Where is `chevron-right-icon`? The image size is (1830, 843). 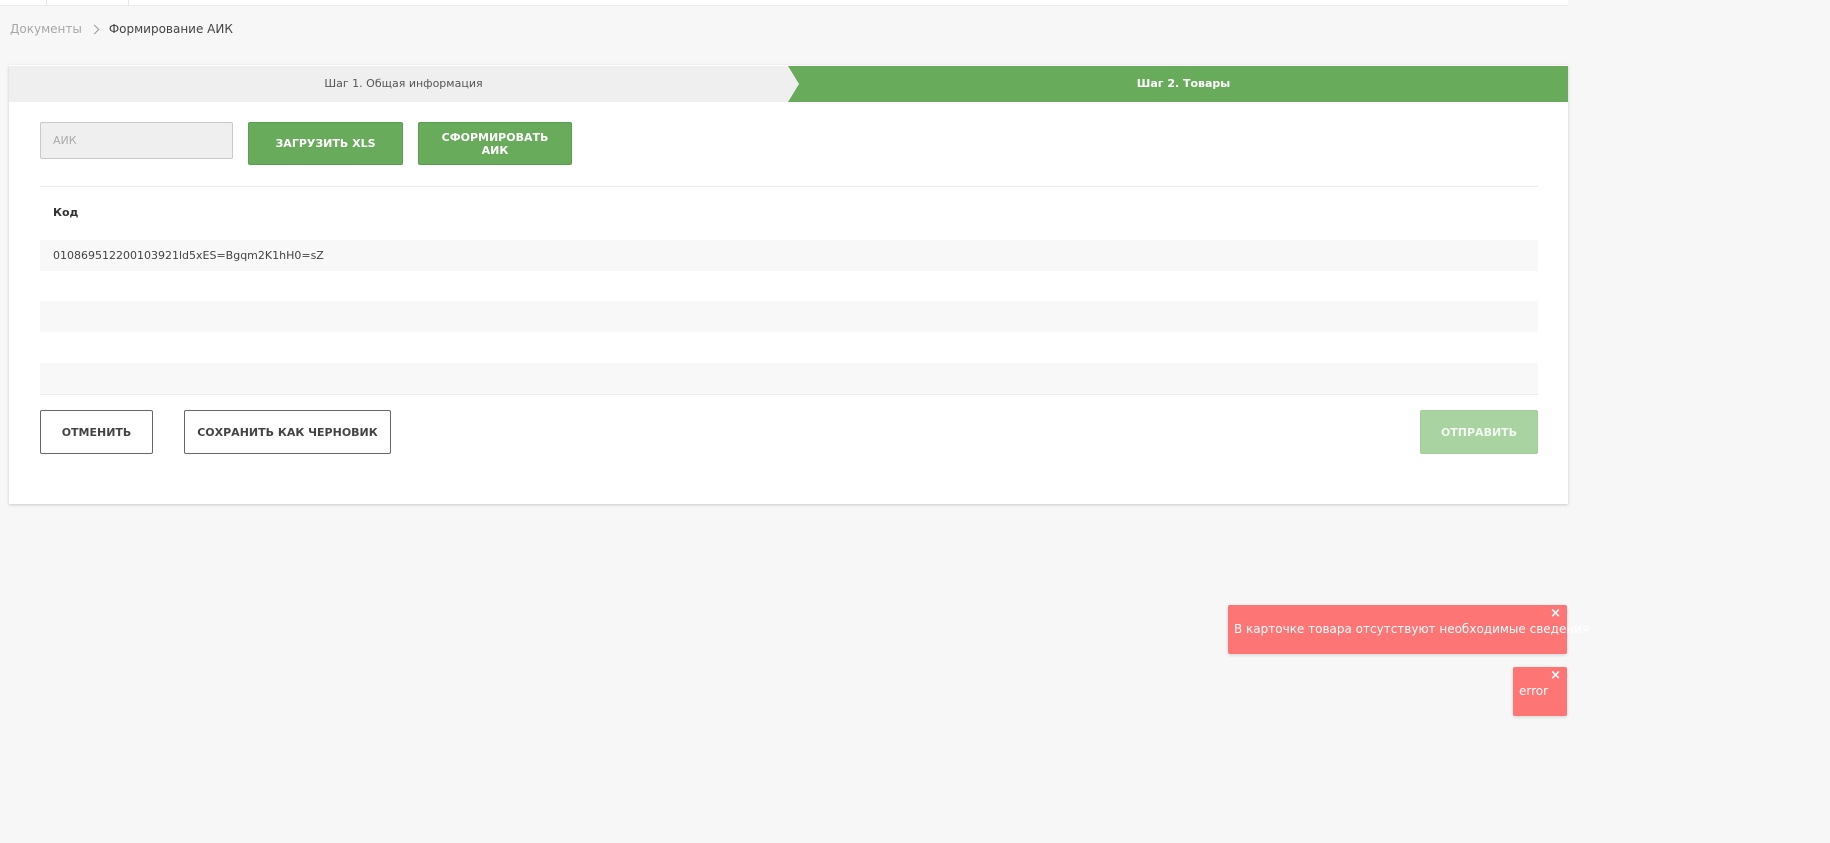
chevron-right-icon is located at coordinates (94, 29).